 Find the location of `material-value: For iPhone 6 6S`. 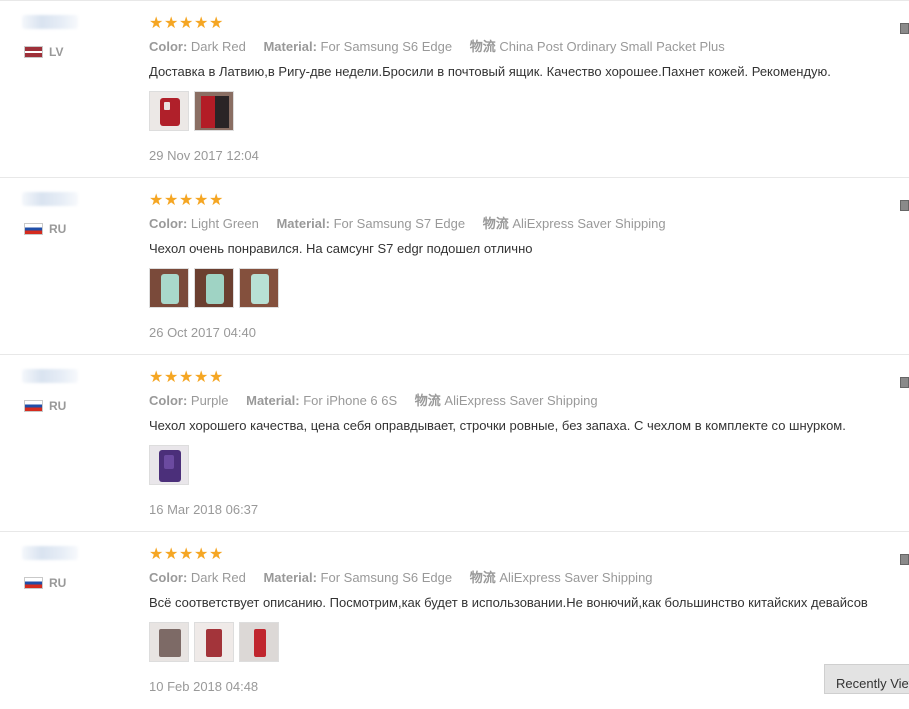

material-value: For iPhone 6 6S is located at coordinates (350, 400).